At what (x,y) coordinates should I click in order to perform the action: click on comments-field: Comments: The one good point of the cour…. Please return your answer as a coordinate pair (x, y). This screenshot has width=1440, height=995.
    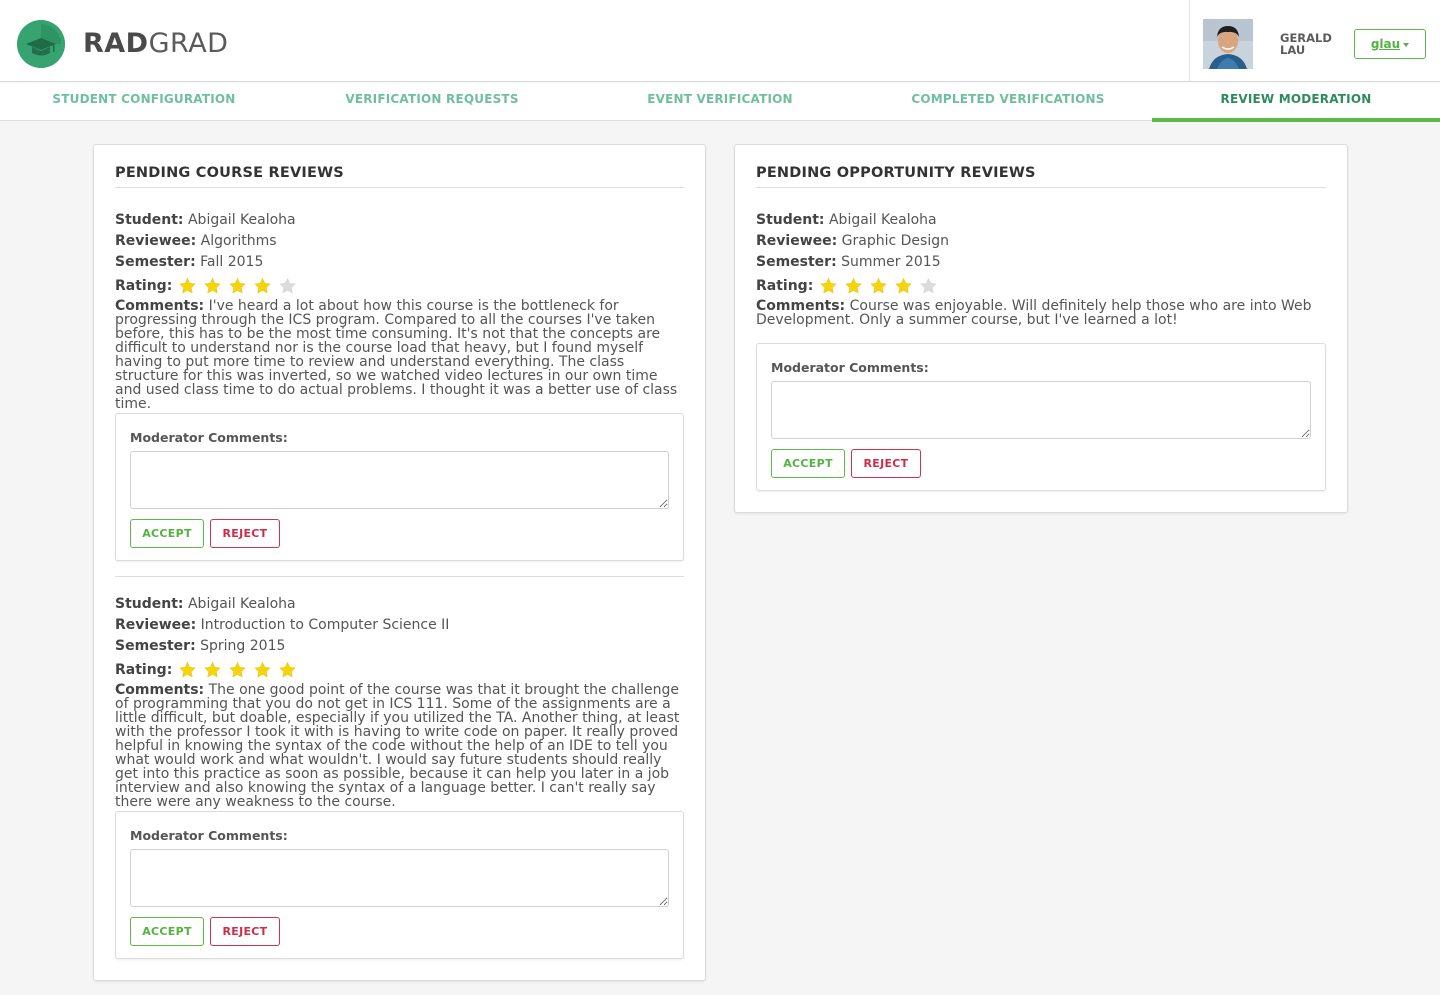
    Looking at the image, I should click on (399, 746).